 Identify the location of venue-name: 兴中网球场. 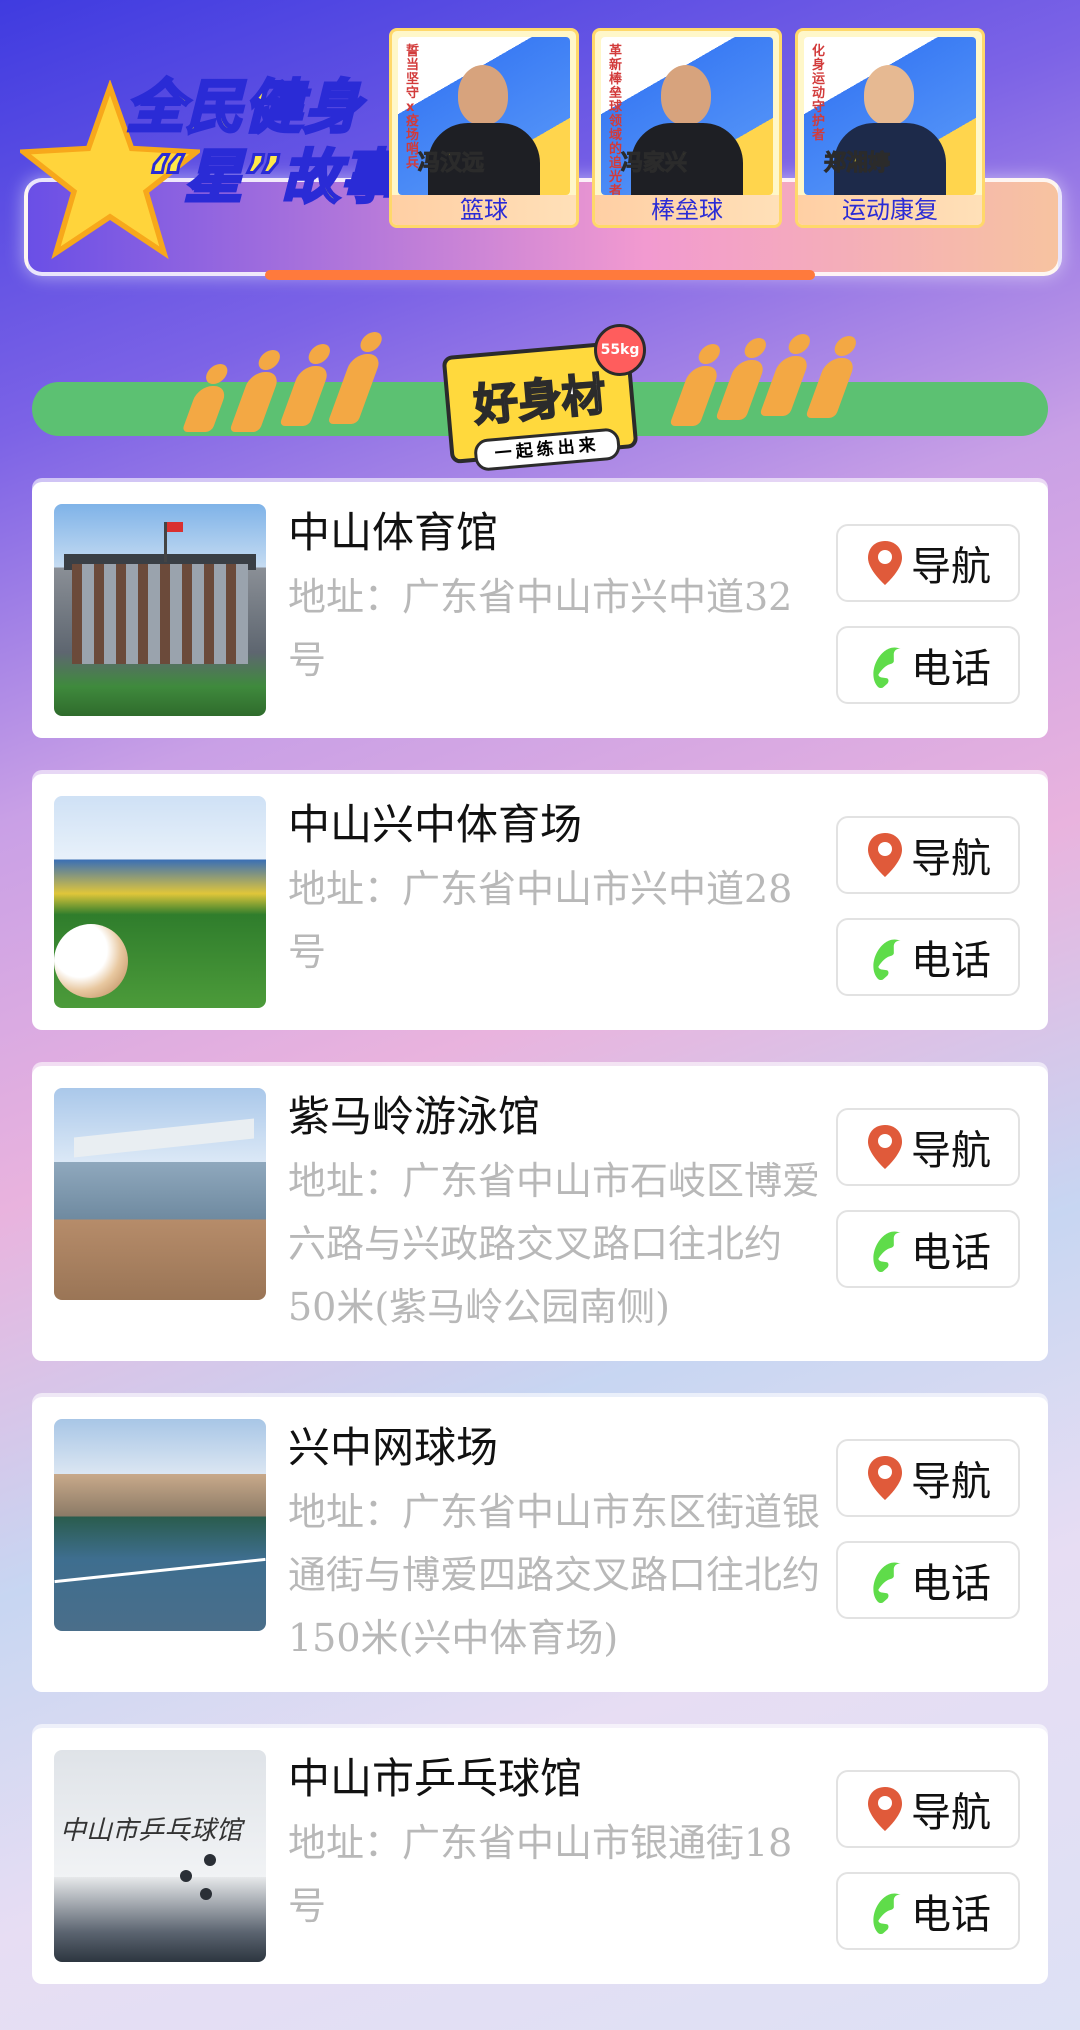
(393, 1447).